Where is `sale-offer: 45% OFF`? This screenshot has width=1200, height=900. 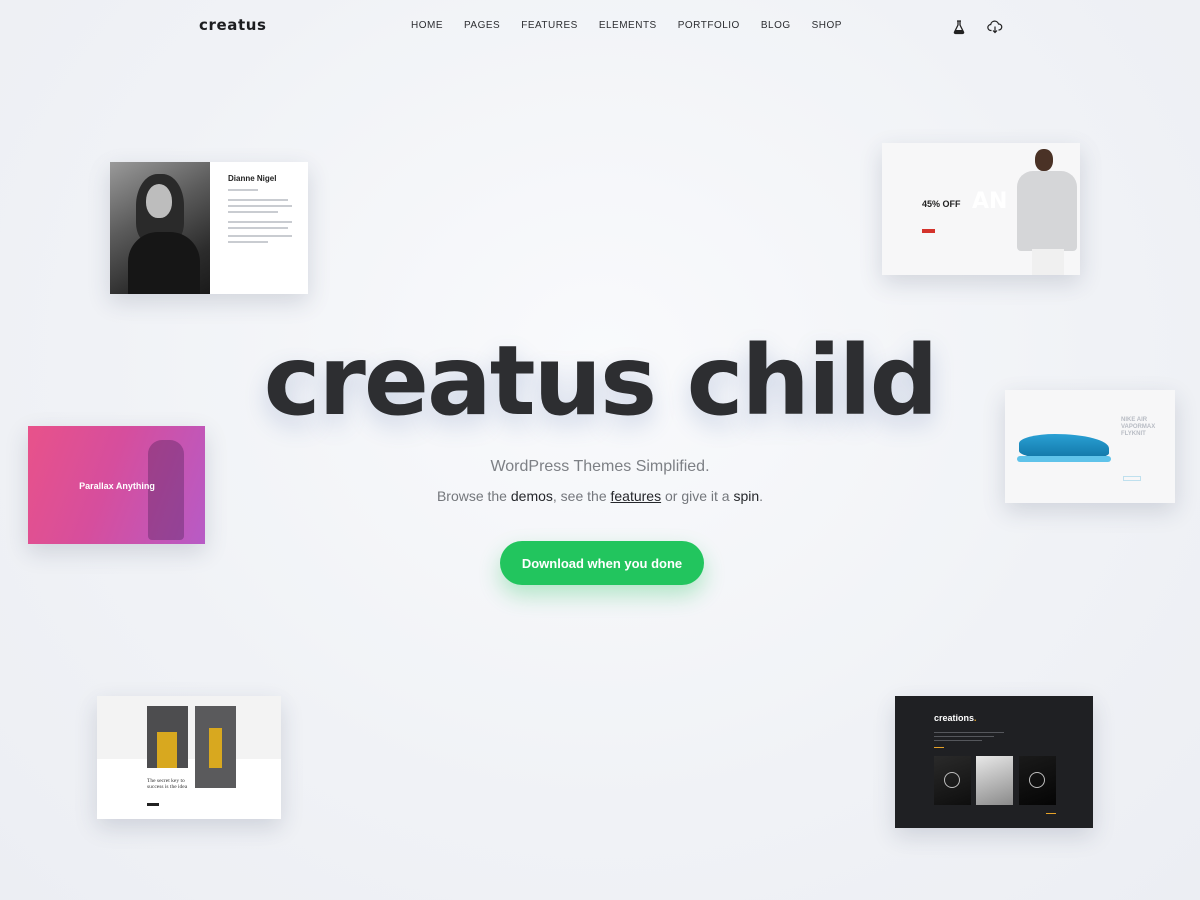
sale-offer: 45% OFF is located at coordinates (941, 204).